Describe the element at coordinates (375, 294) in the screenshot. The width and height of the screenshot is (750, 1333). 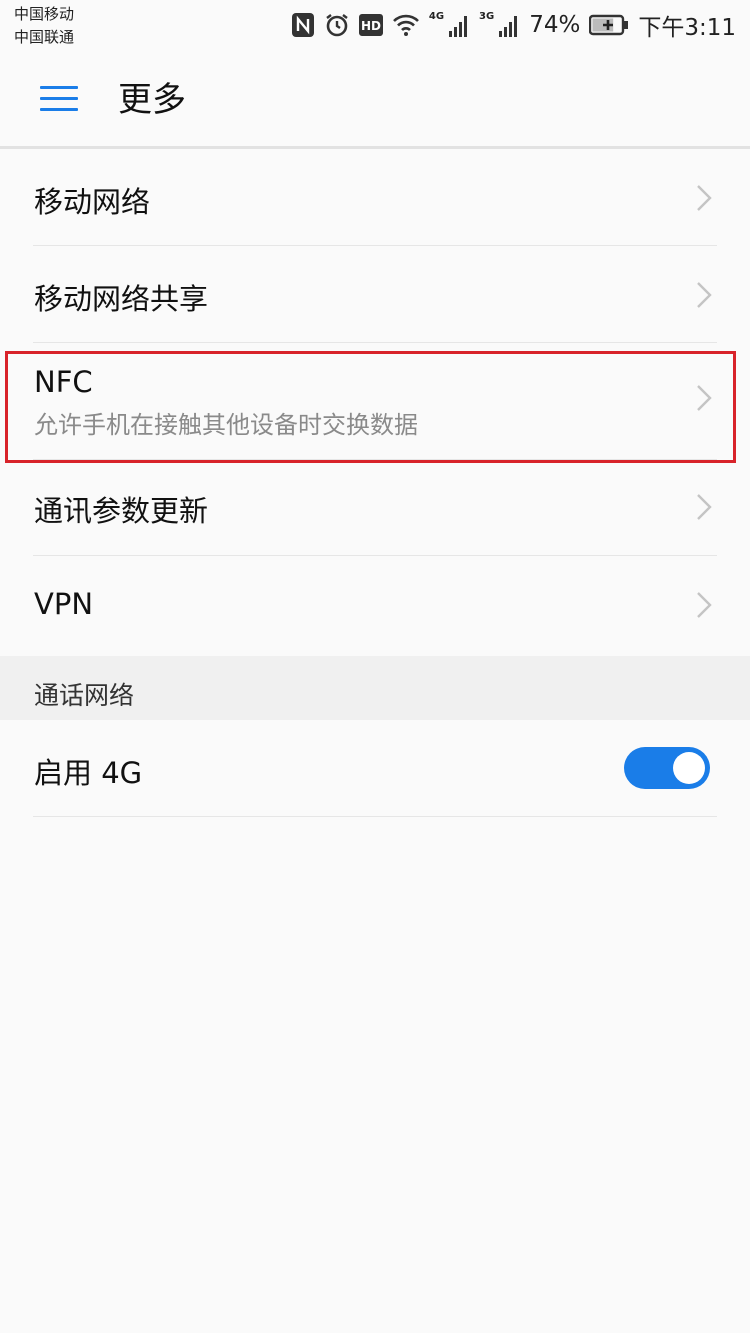
I see `list-item-tethering: 移动网络共享` at that location.